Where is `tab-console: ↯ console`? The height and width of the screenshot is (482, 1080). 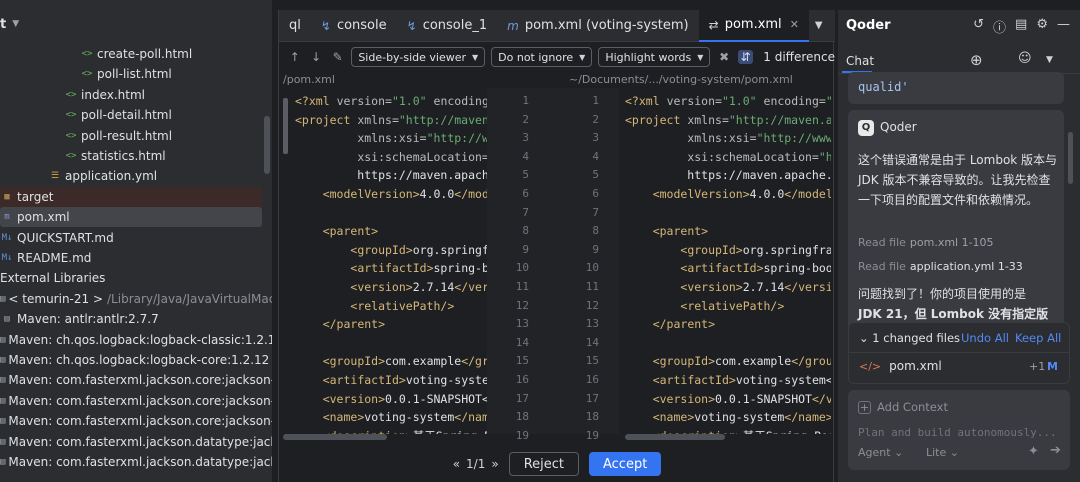
tab-console: ↯ console is located at coordinates (354, 26).